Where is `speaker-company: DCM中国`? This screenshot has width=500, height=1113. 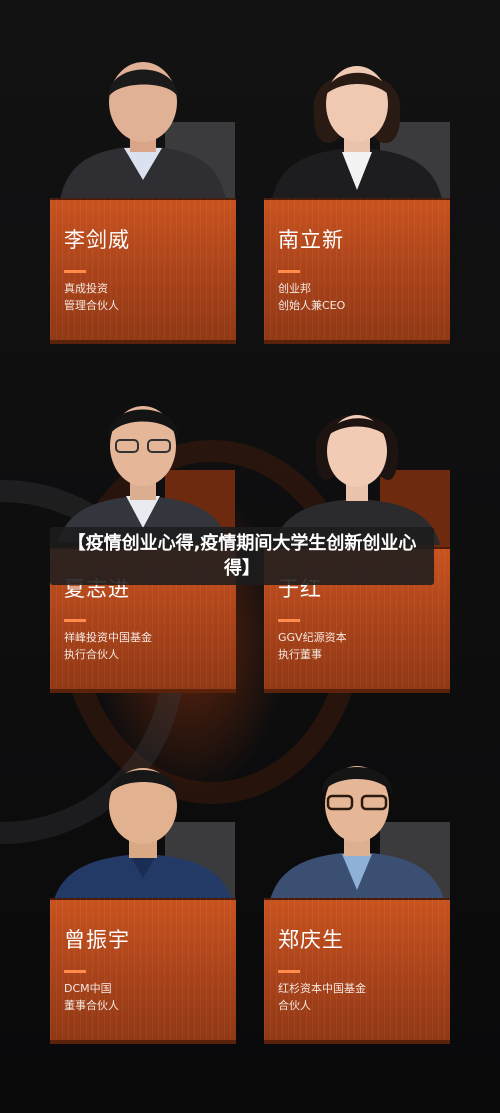
speaker-company: DCM中国 is located at coordinates (88, 988).